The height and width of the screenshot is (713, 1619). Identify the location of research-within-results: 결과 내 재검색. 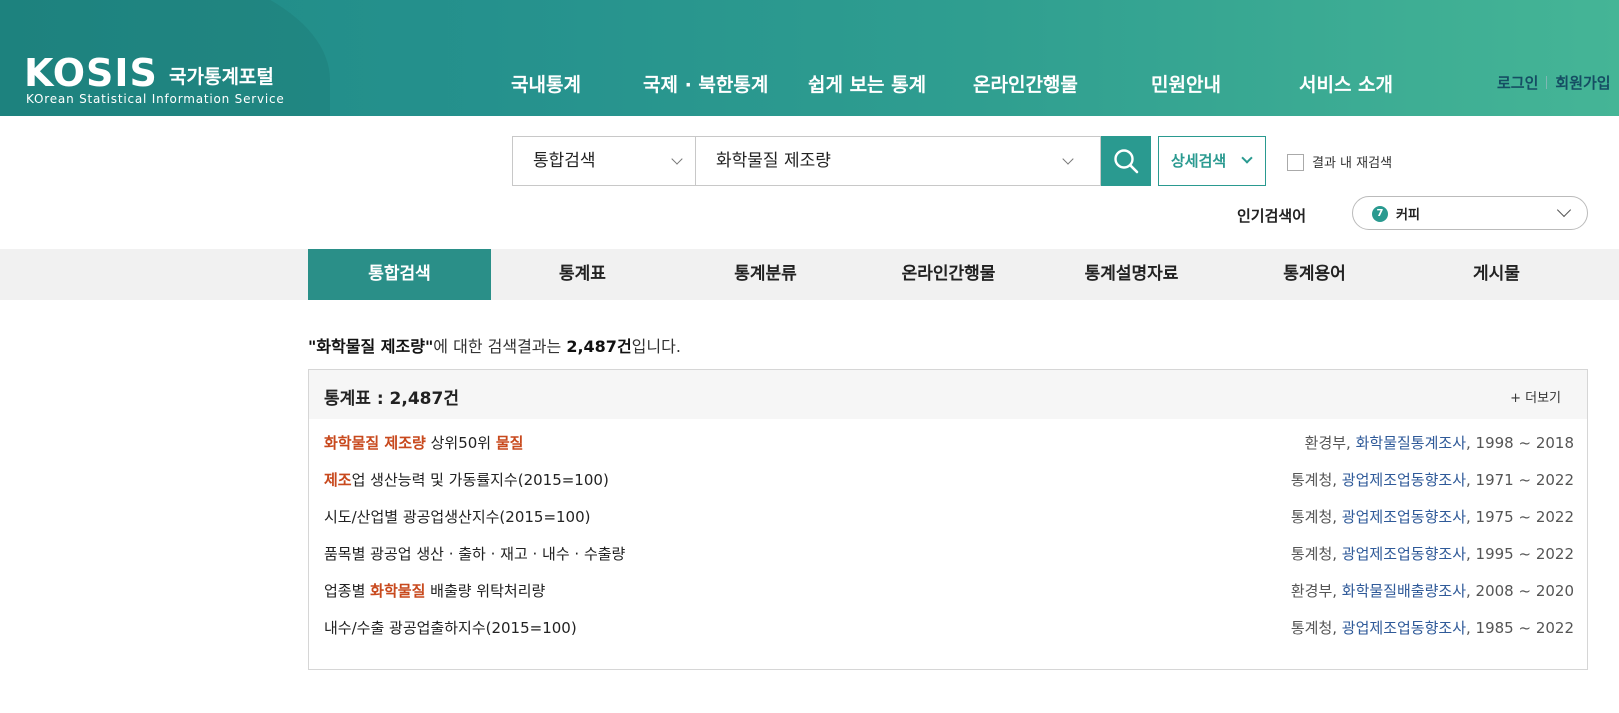
(1339, 161).